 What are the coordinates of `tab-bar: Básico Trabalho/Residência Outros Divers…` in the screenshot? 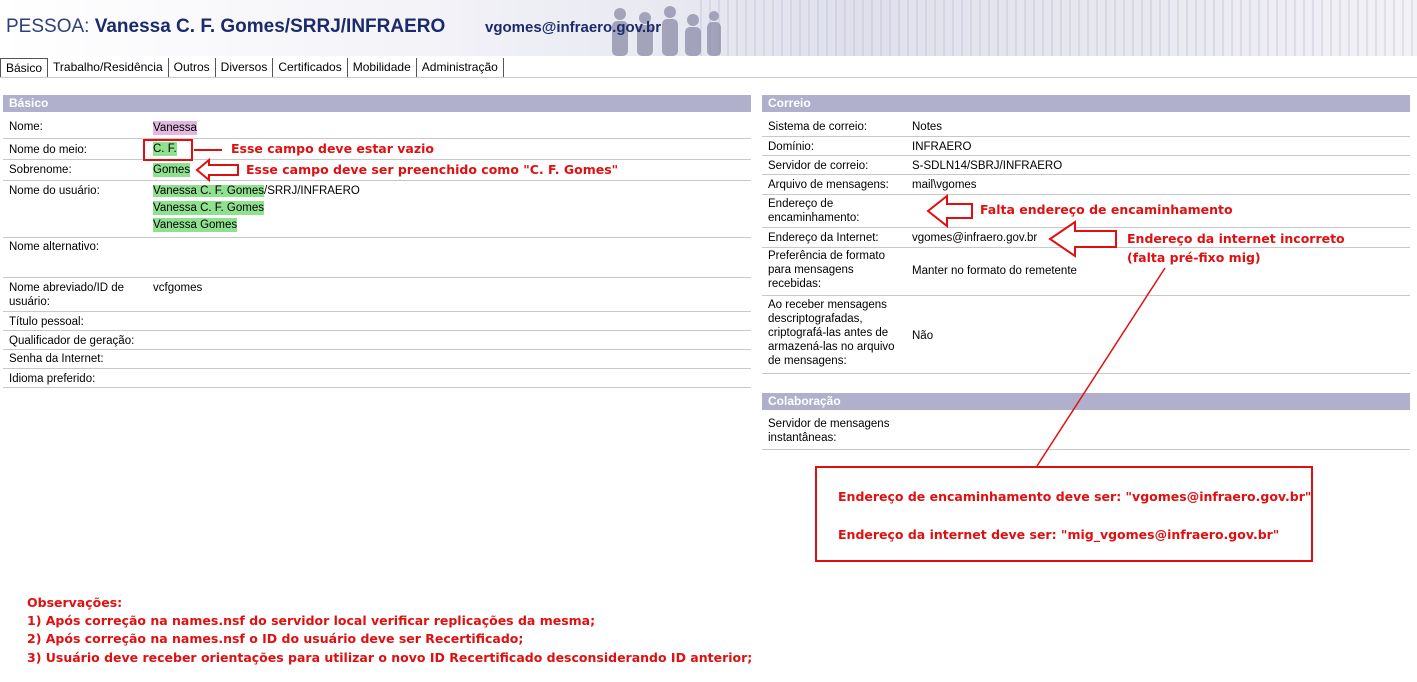 It's located at (252, 68).